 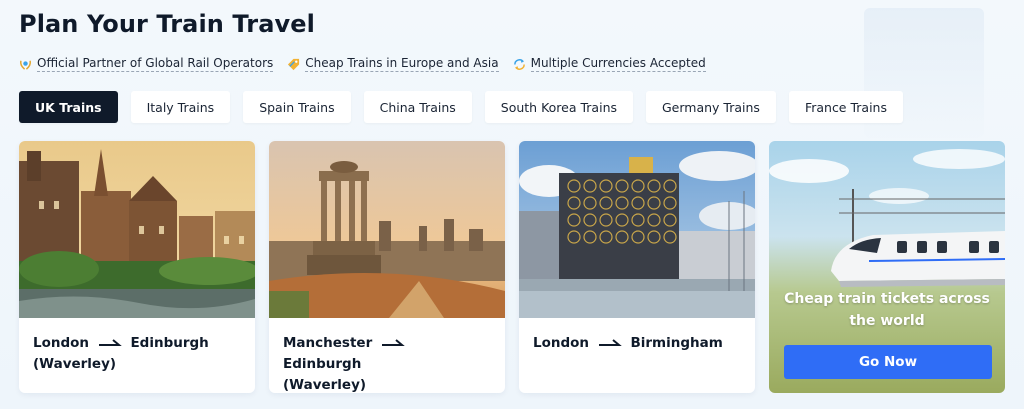 I want to click on route-destination: Birmingham, so click(x=676, y=343).